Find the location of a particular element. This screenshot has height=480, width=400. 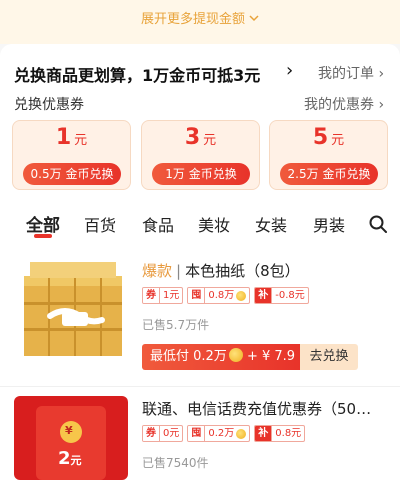

coupon-tag: 券 0元 is located at coordinates (163, 433).